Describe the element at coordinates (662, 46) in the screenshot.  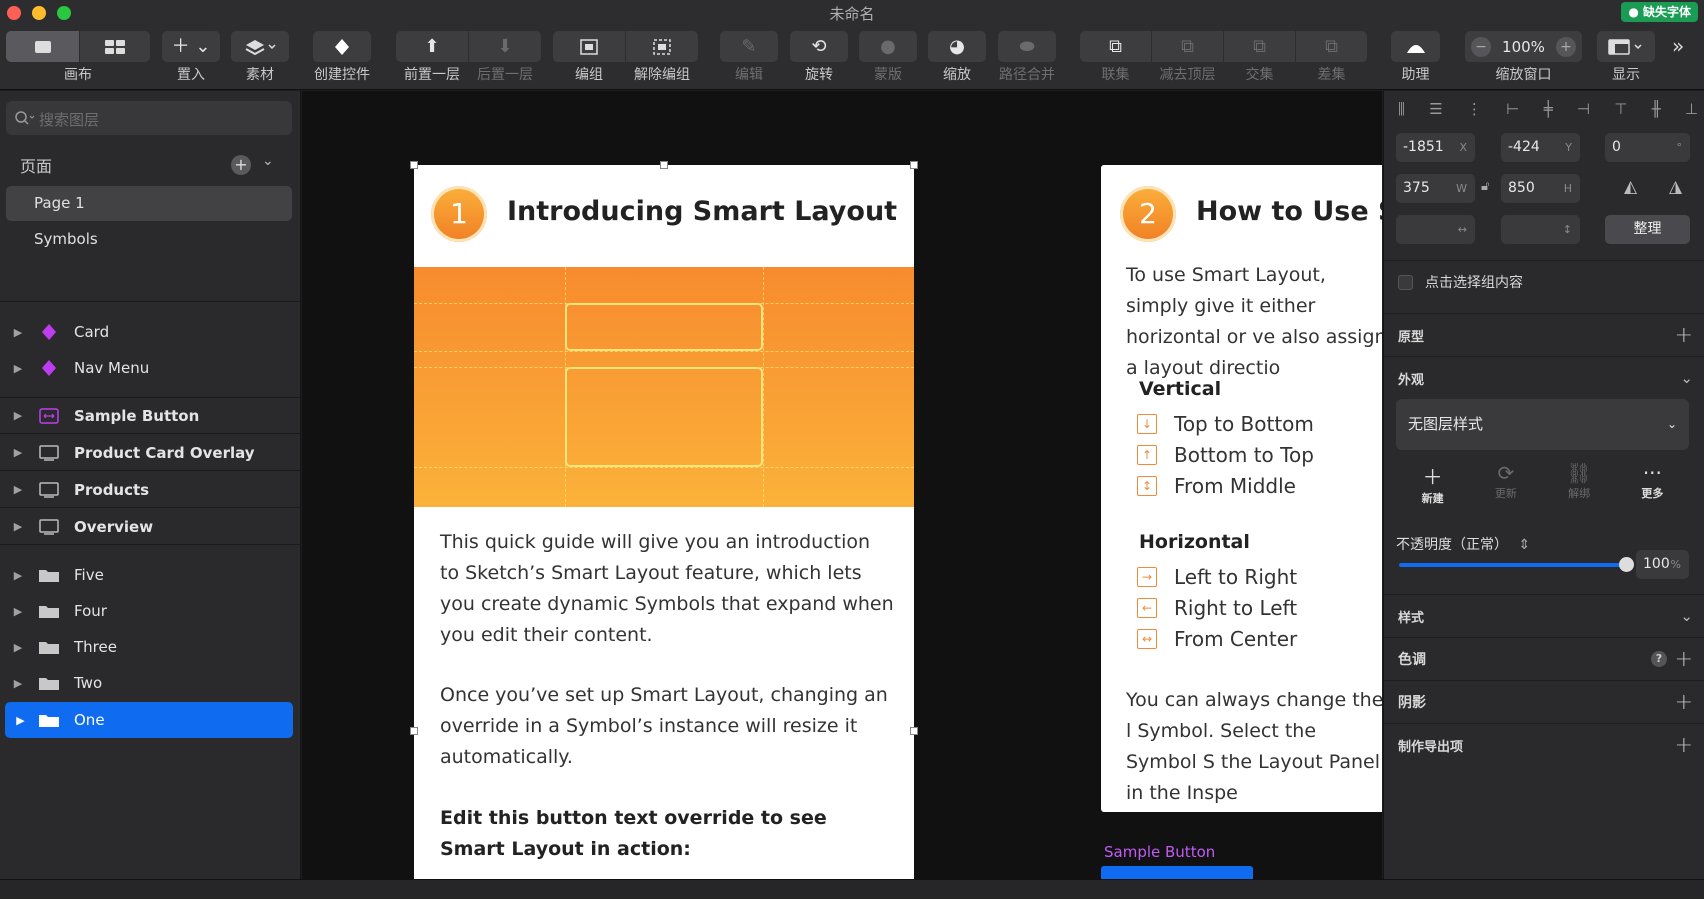
I see `ungroup-button` at that location.